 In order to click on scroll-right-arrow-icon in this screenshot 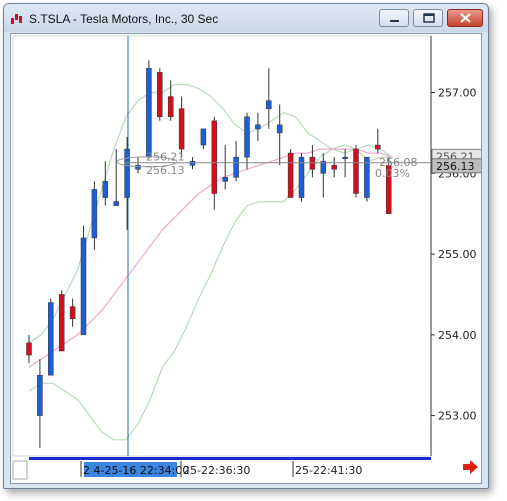, I will do `click(470, 467)`.